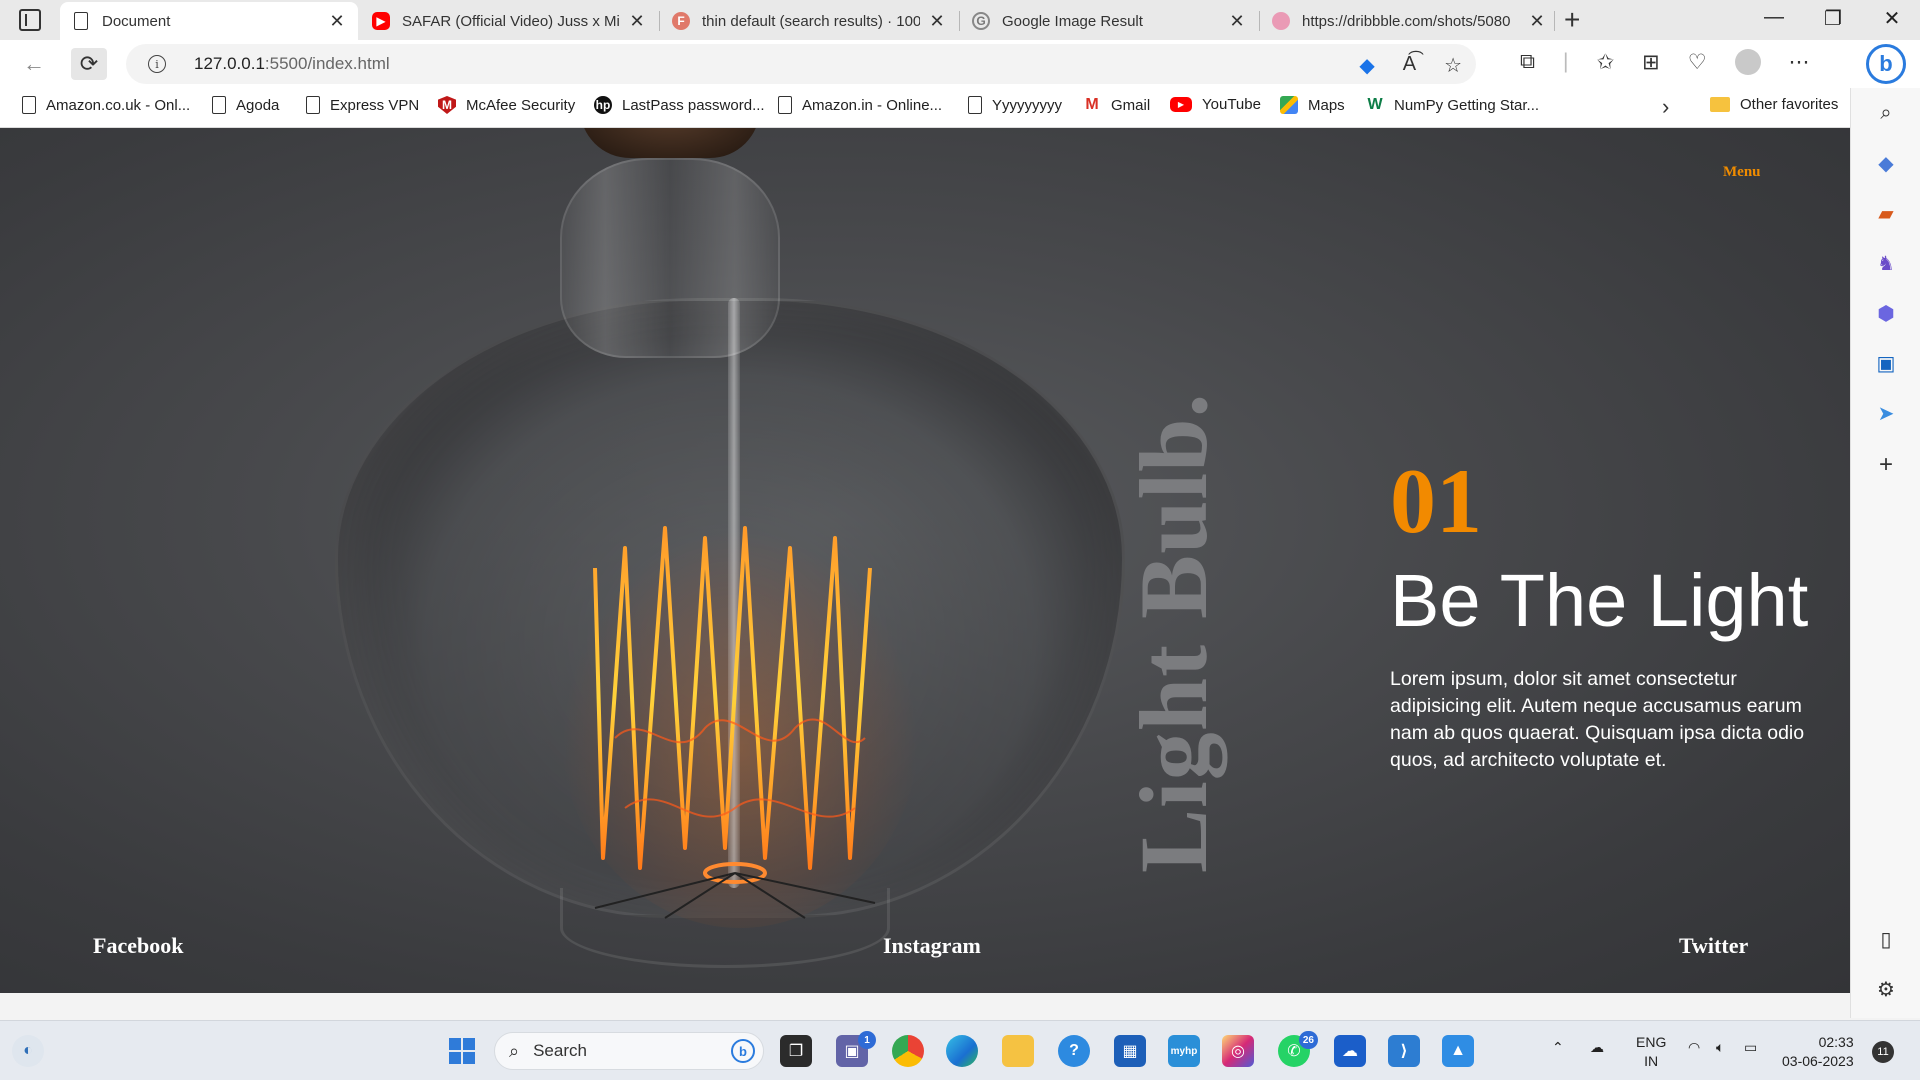  What do you see at coordinates (1774, 104) in the screenshot?
I see `other-favorites: Other favorites` at bounding box center [1774, 104].